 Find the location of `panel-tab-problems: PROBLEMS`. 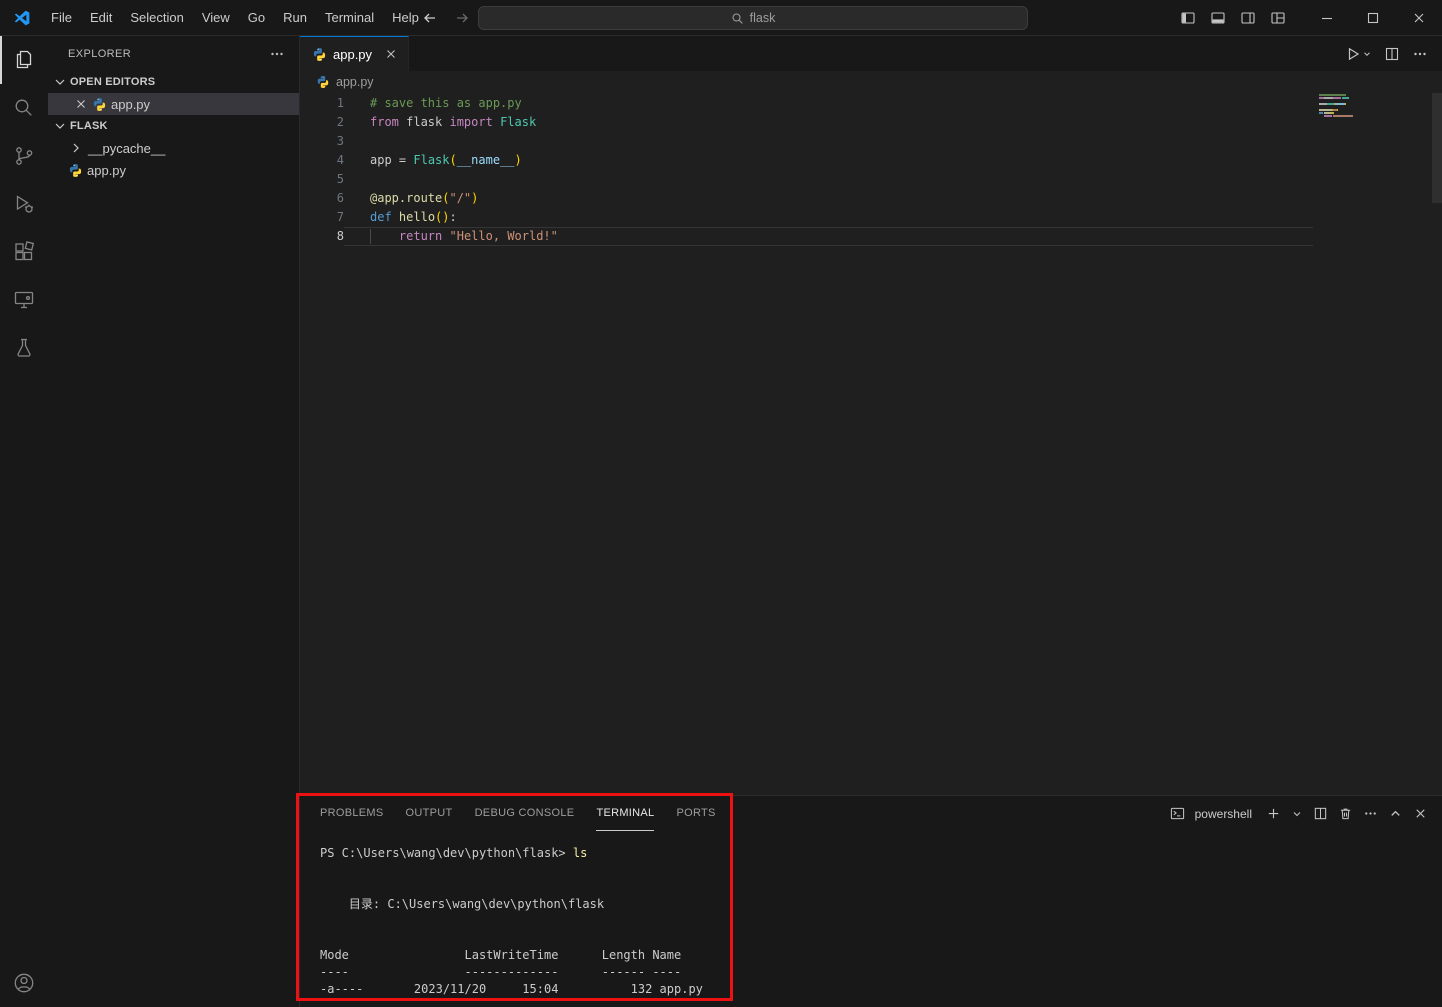

panel-tab-problems: PROBLEMS is located at coordinates (352, 813).